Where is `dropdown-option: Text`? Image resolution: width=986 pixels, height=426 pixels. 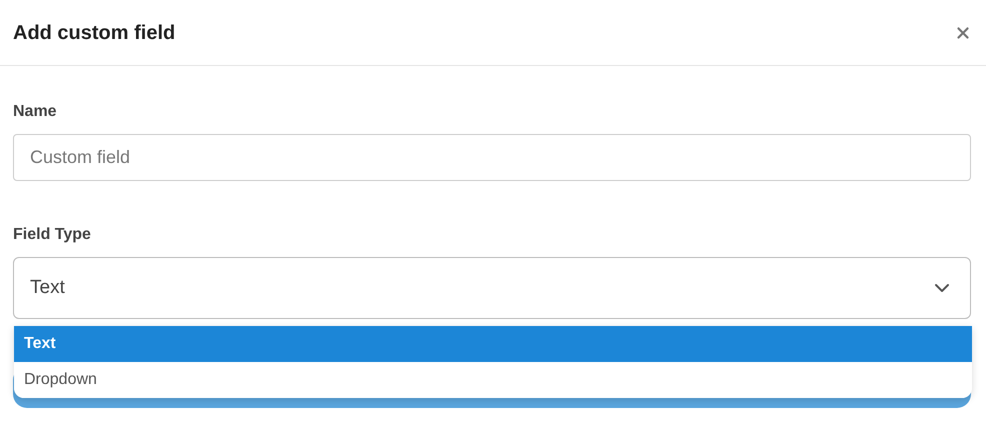
dropdown-option: Text is located at coordinates (493, 344).